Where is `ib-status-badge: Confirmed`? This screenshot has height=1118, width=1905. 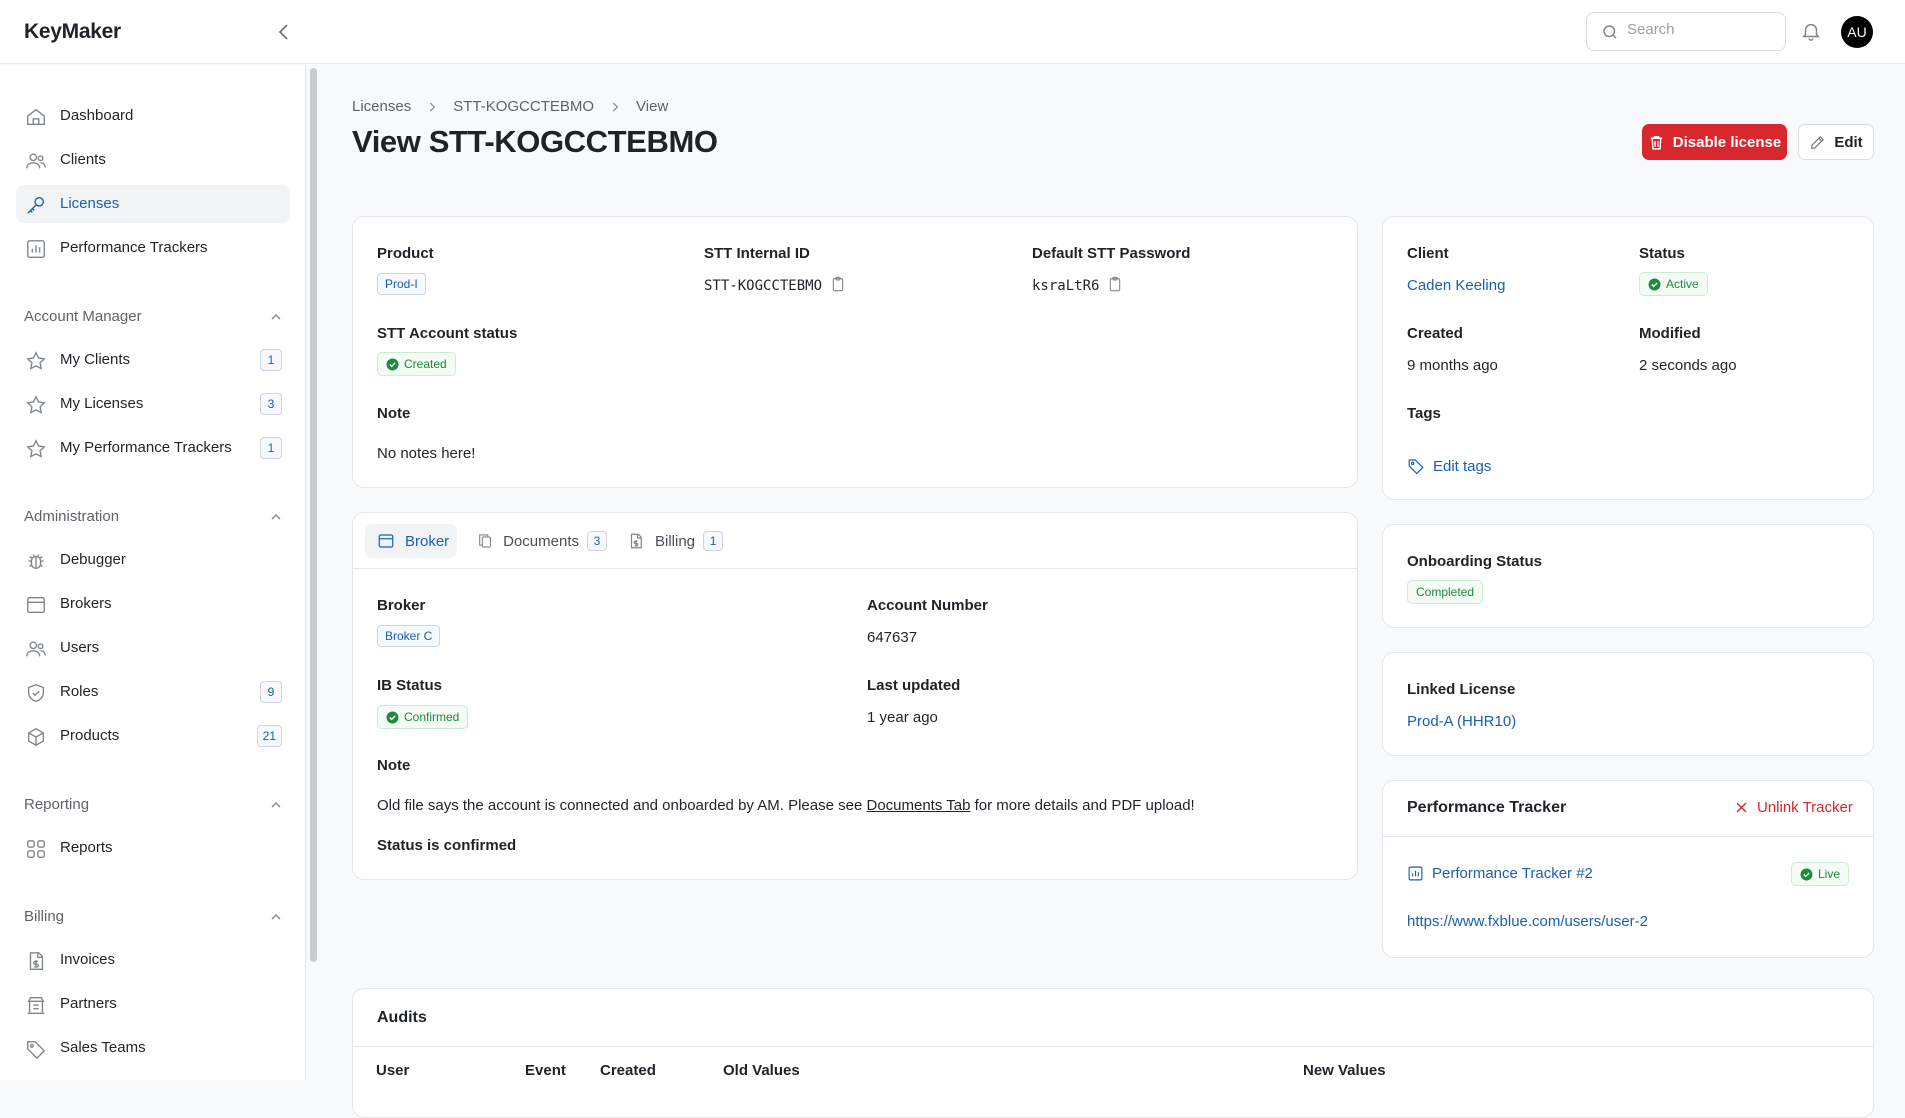 ib-status-badge: Confirmed is located at coordinates (423, 717).